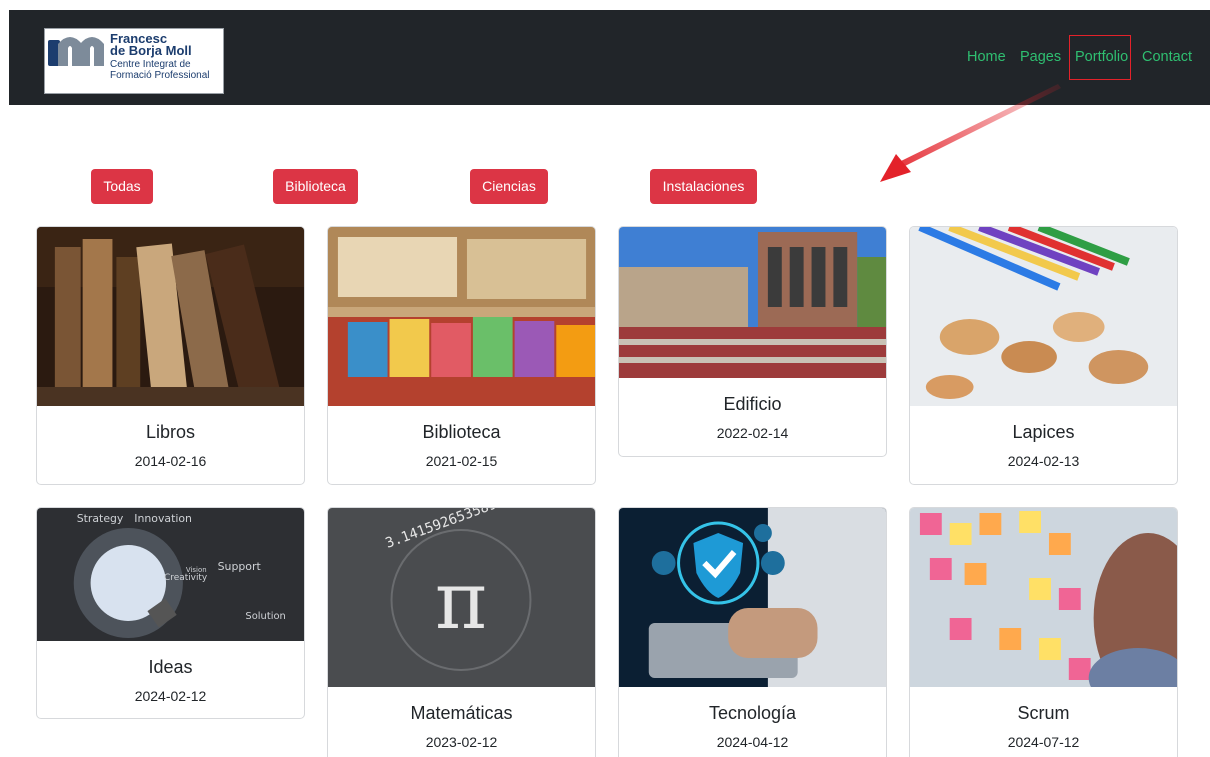  Describe the element at coordinates (752, 433) in the screenshot. I see `card-date: 2022-02-14` at that location.